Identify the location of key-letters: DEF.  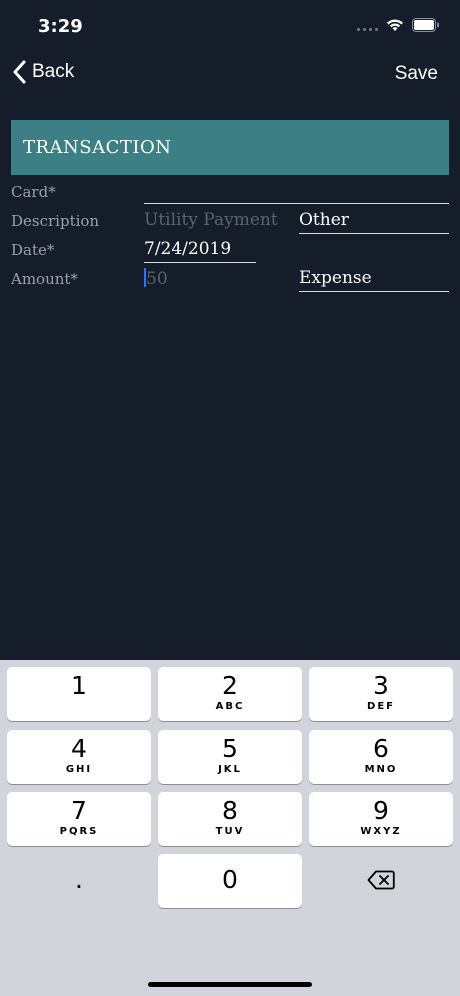
(381, 706).